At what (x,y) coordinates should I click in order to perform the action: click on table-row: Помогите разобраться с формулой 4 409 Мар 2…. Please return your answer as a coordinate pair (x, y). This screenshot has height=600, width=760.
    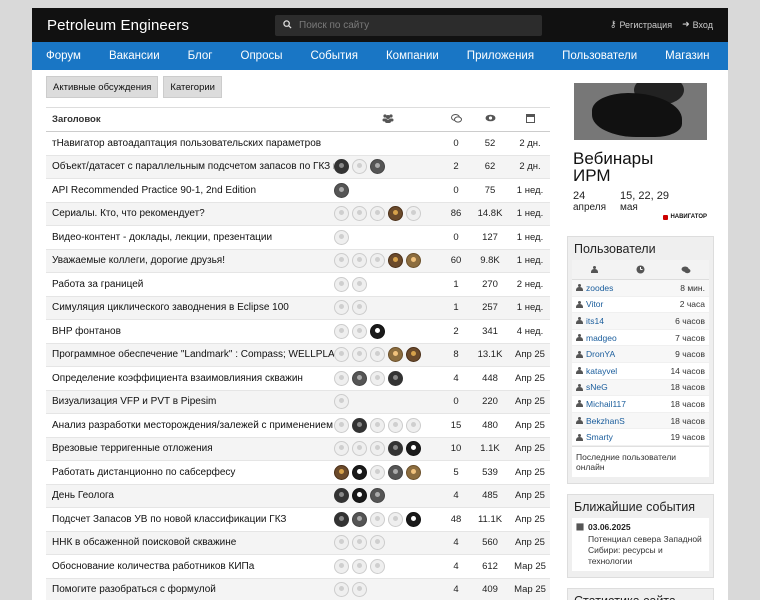
    Looking at the image, I should click on (298, 589).